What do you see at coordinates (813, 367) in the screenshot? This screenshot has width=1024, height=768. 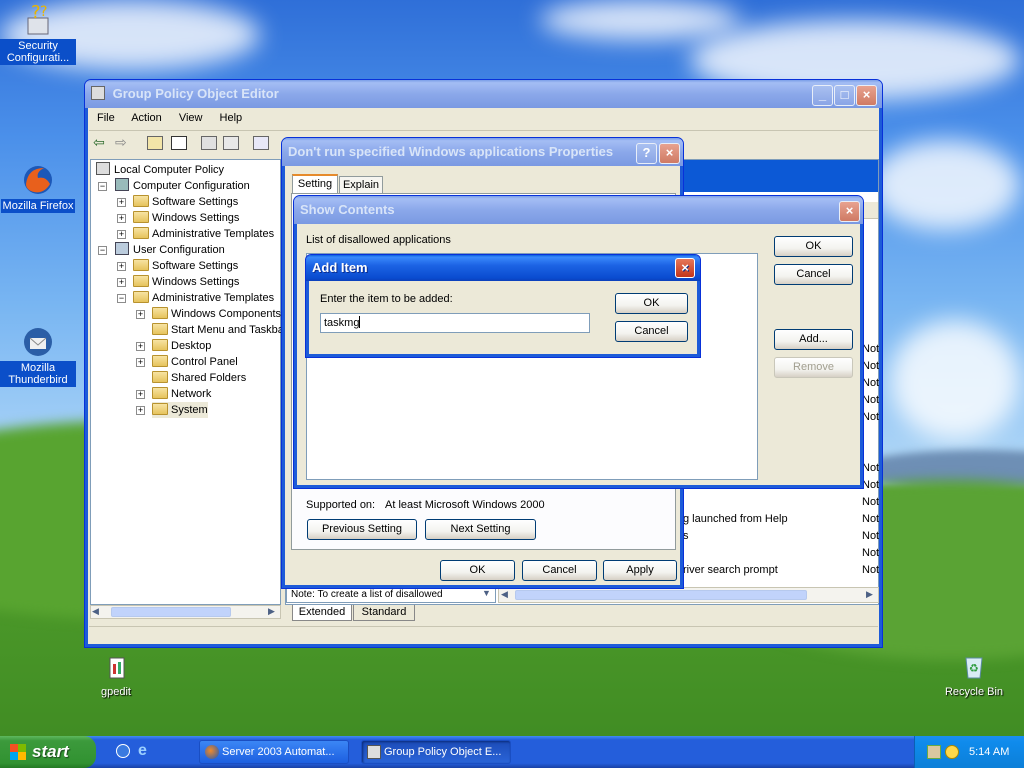 I see `remove-button: Remove` at bounding box center [813, 367].